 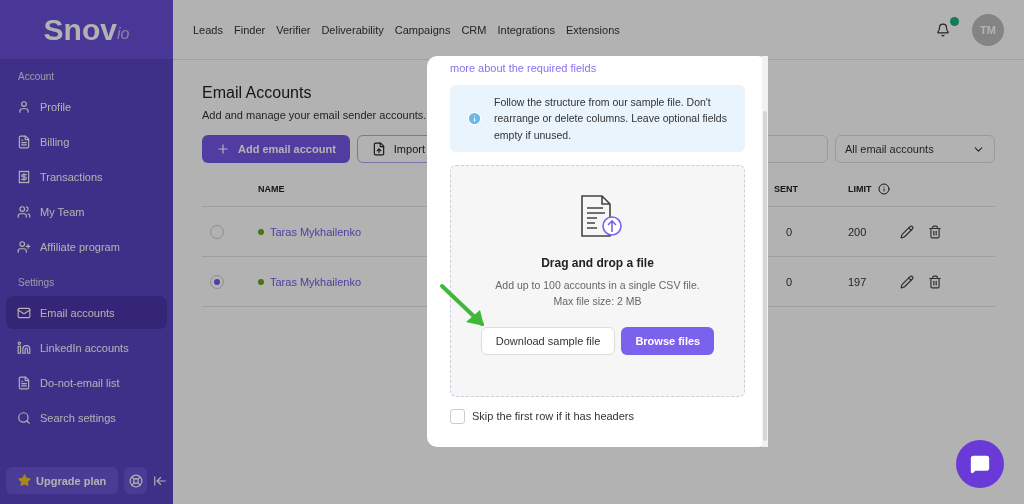 I want to click on checkbox-label: Skip the first row if it has headers, so click(x=553, y=416).